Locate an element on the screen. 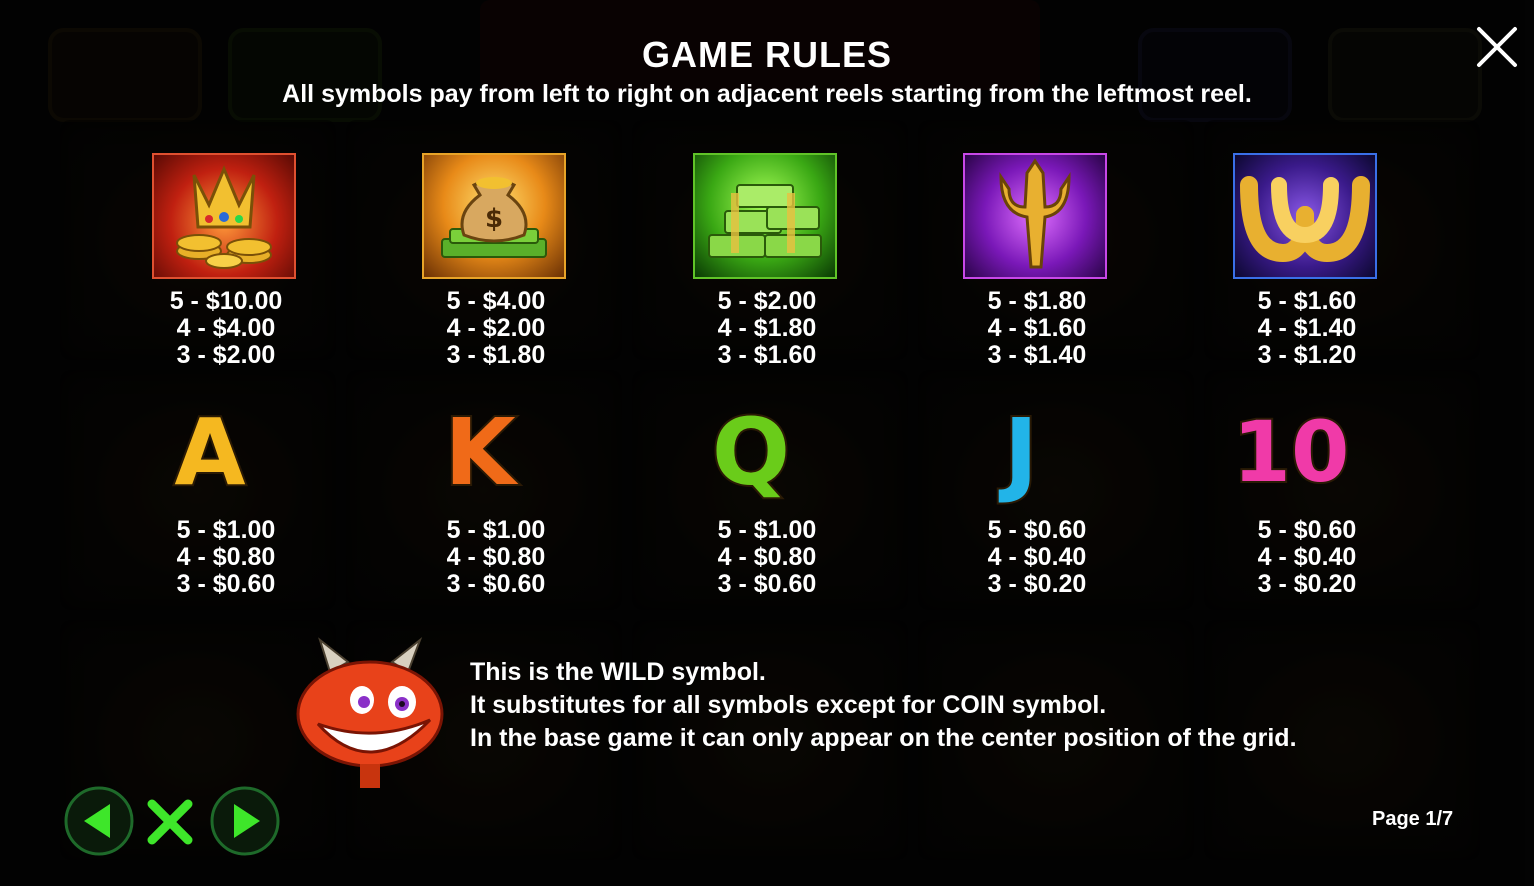  symbol-letter-j: J 5 - $0.60 4 - $0.40 3 - $0.20 is located at coordinates (1037, 495).